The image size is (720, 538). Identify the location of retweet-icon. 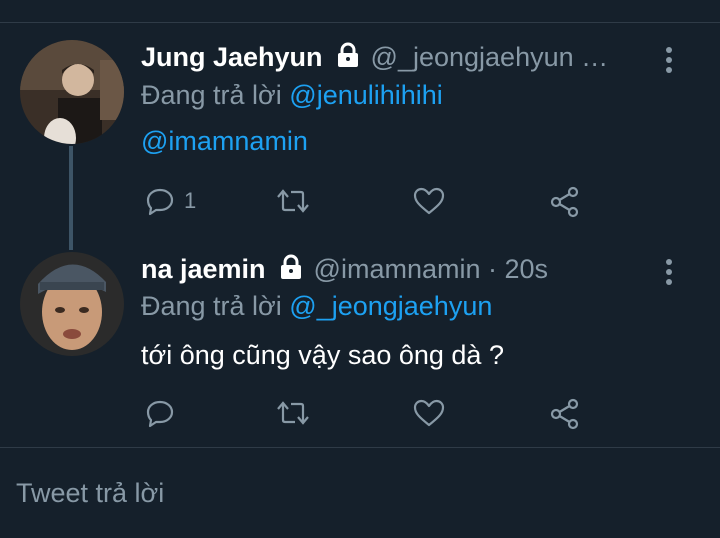
(293, 413).